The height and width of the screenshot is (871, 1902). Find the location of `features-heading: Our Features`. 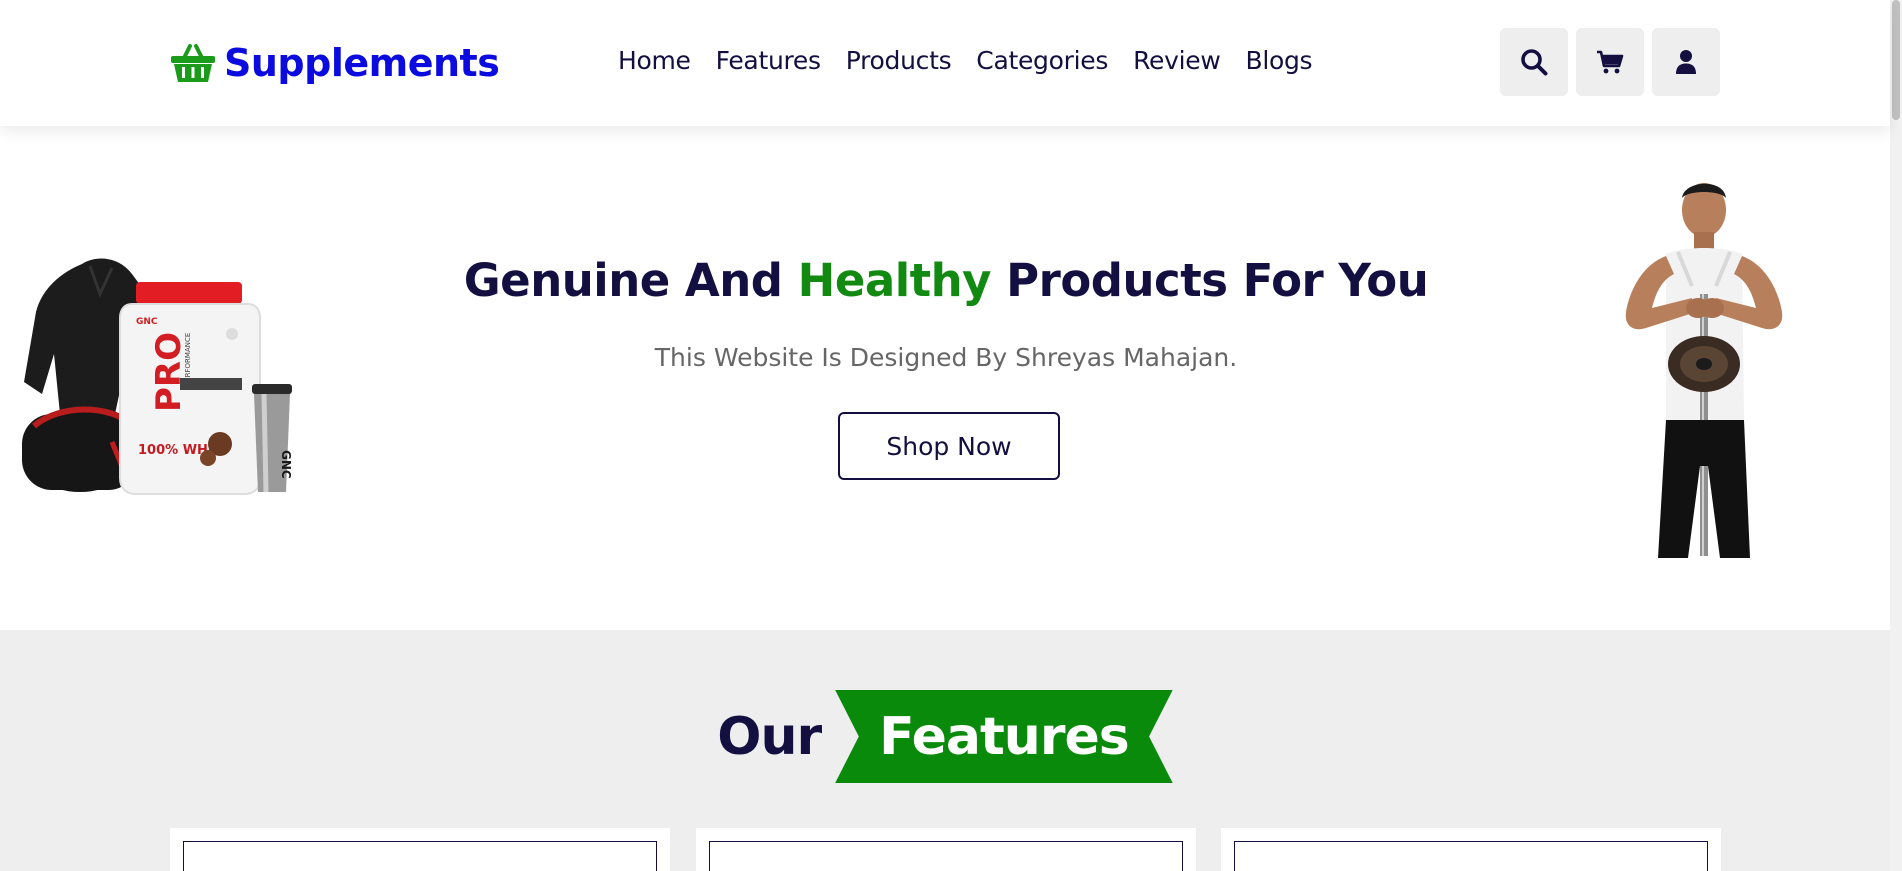

features-heading: Our Features is located at coordinates (945, 736).